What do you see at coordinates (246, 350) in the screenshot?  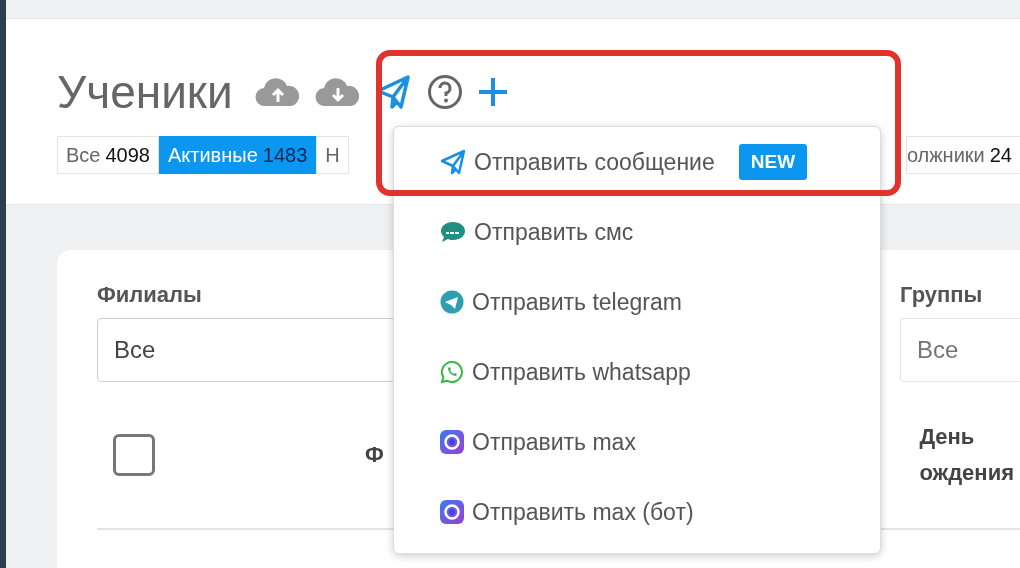 I see `branch-select: Все` at bounding box center [246, 350].